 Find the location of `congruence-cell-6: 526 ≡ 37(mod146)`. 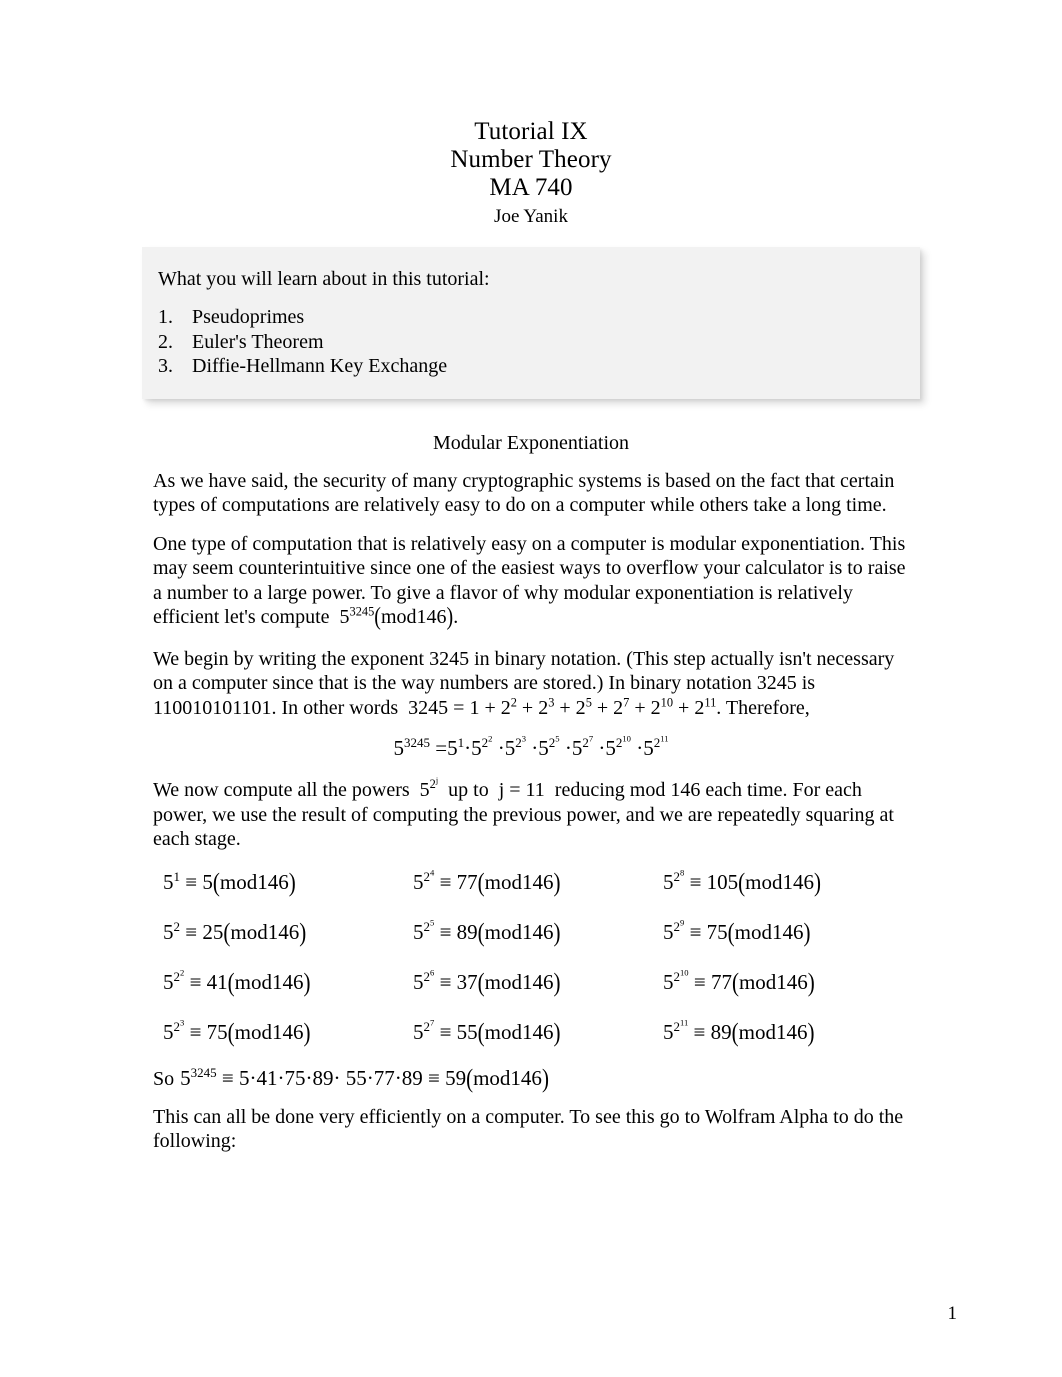

congruence-cell-6: 526 ≡ 37(mod146) is located at coordinates (487, 981).